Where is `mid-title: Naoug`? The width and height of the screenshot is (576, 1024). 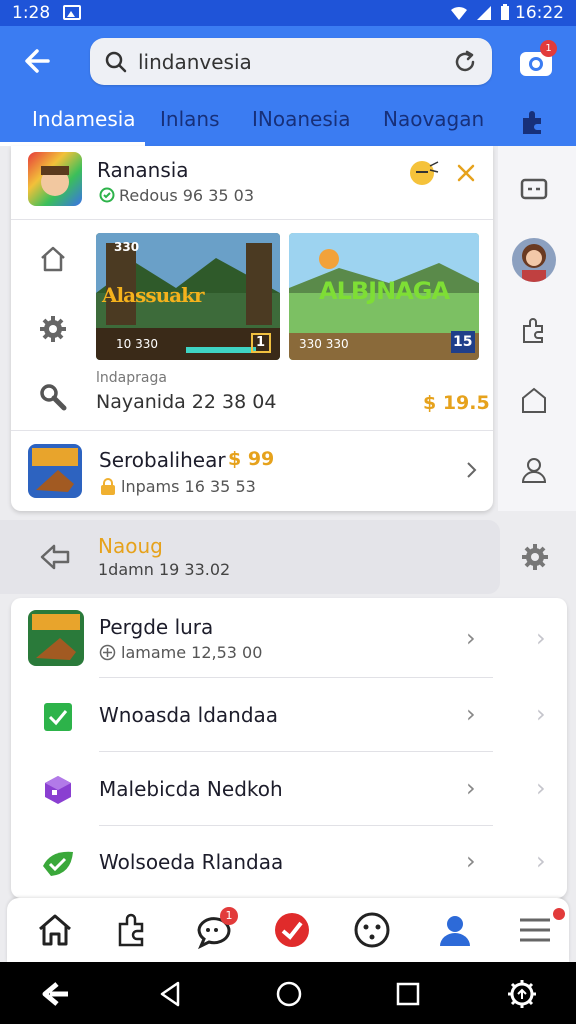 mid-title: Naoug is located at coordinates (130, 546).